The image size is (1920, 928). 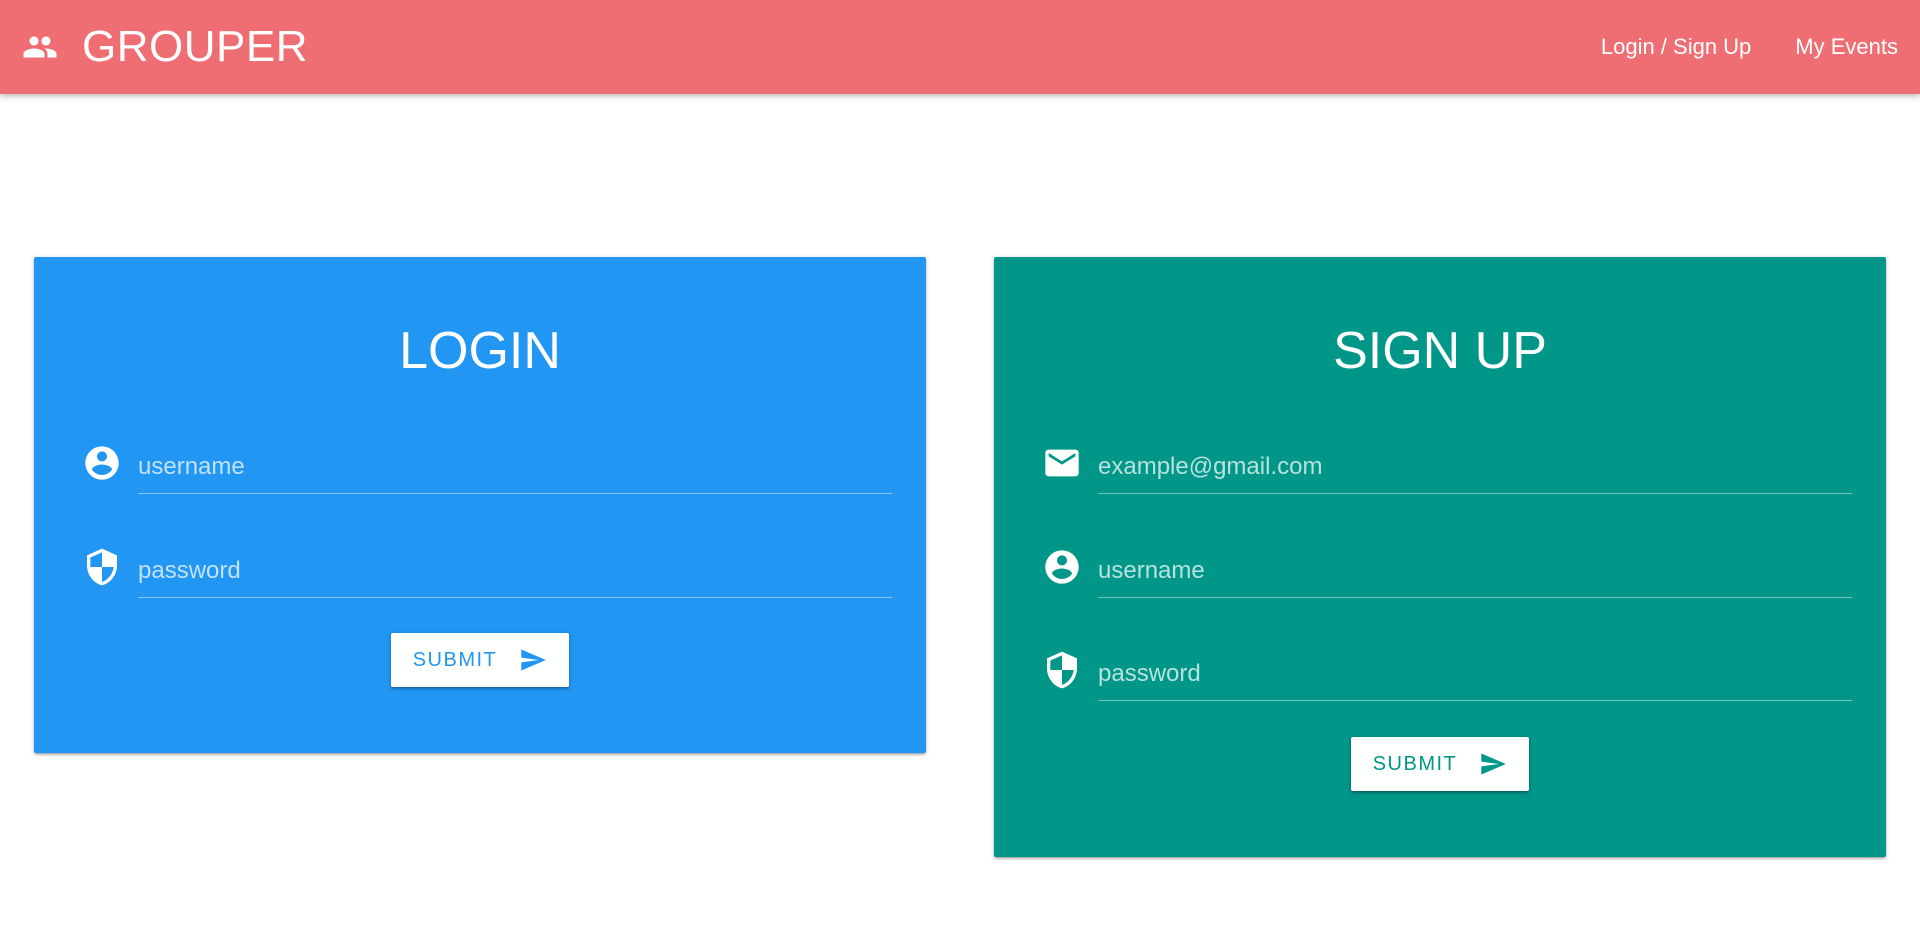 What do you see at coordinates (480, 351) in the screenshot?
I see `login-title: LOGIN` at bounding box center [480, 351].